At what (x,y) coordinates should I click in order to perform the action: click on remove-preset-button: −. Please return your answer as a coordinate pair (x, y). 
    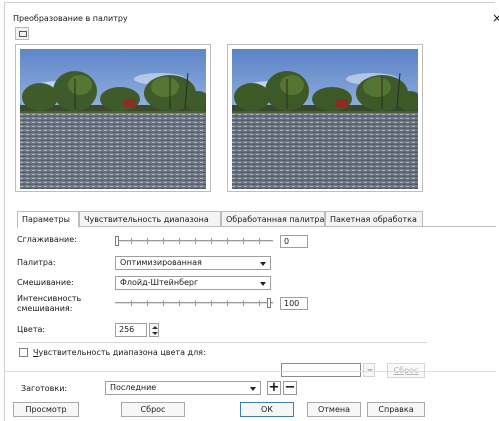
    Looking at the image, I should click on (290, 388).